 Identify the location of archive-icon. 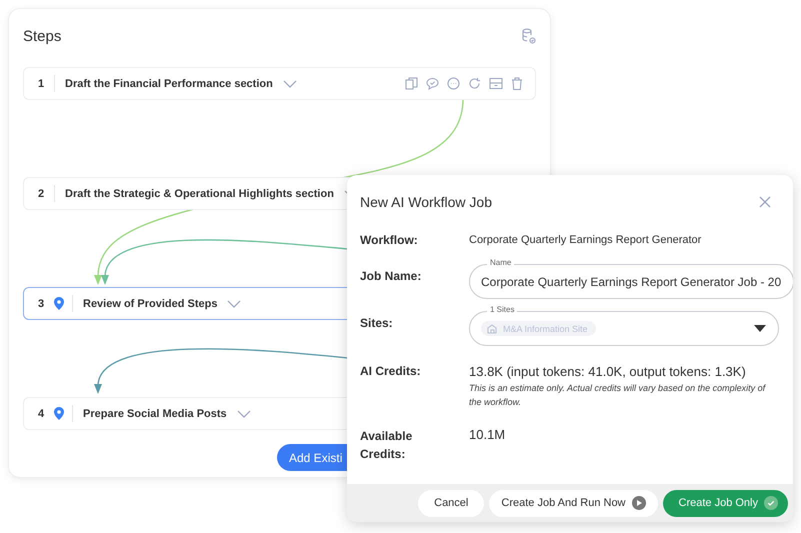
(496, 83).